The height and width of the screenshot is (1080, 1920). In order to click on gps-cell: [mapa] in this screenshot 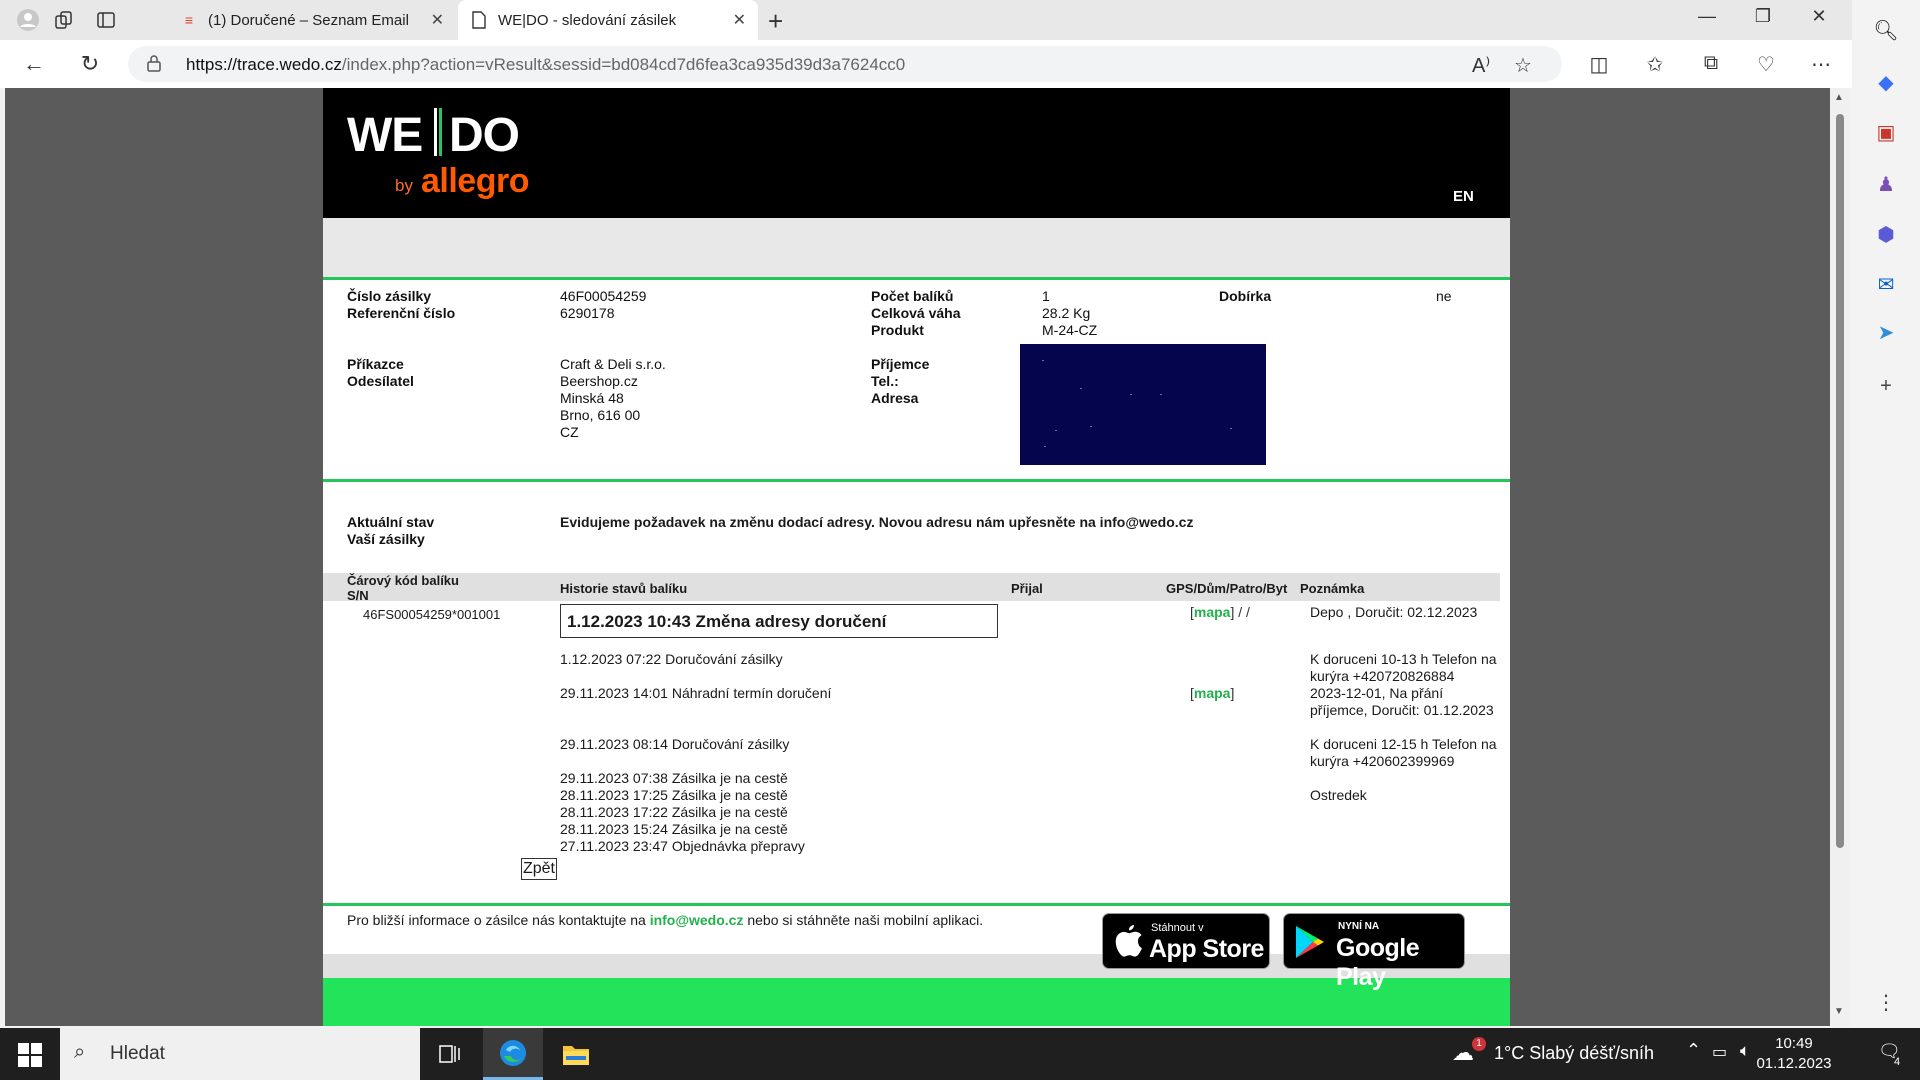, I will do `click(1212, 693)`.